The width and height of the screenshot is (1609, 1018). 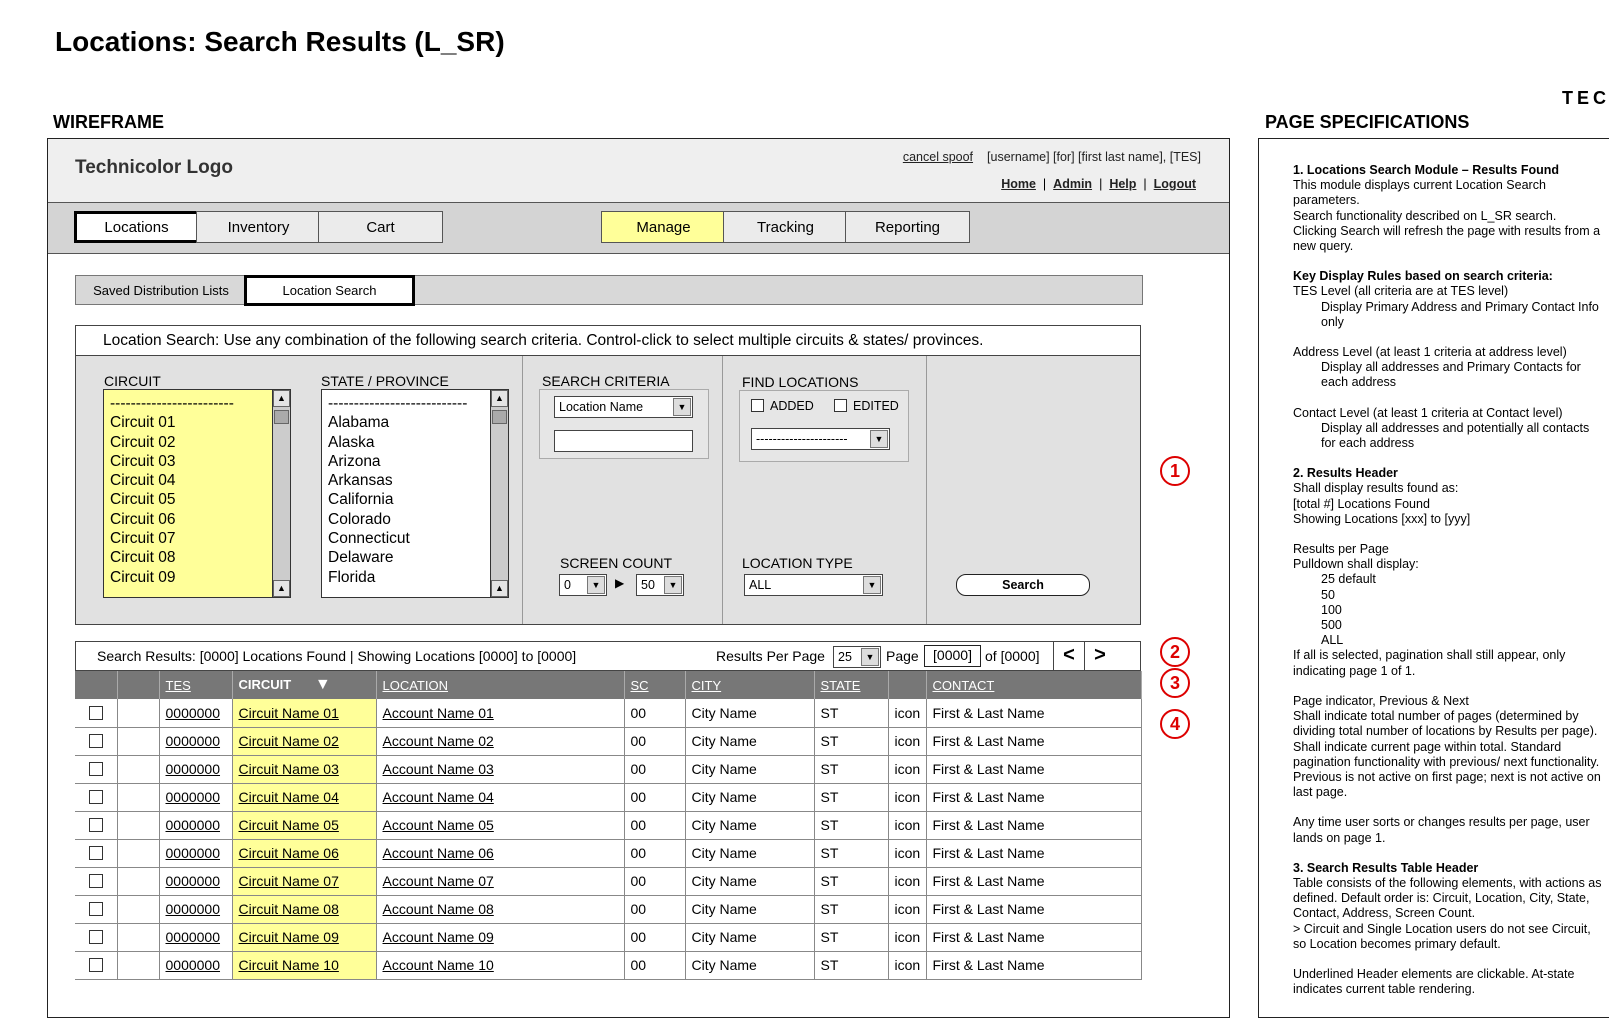 What do you see at coordinates (304, 797) in the screenshot?
I see `circuit-cell: Circuit Name 04` at bounding box center [304, 797].